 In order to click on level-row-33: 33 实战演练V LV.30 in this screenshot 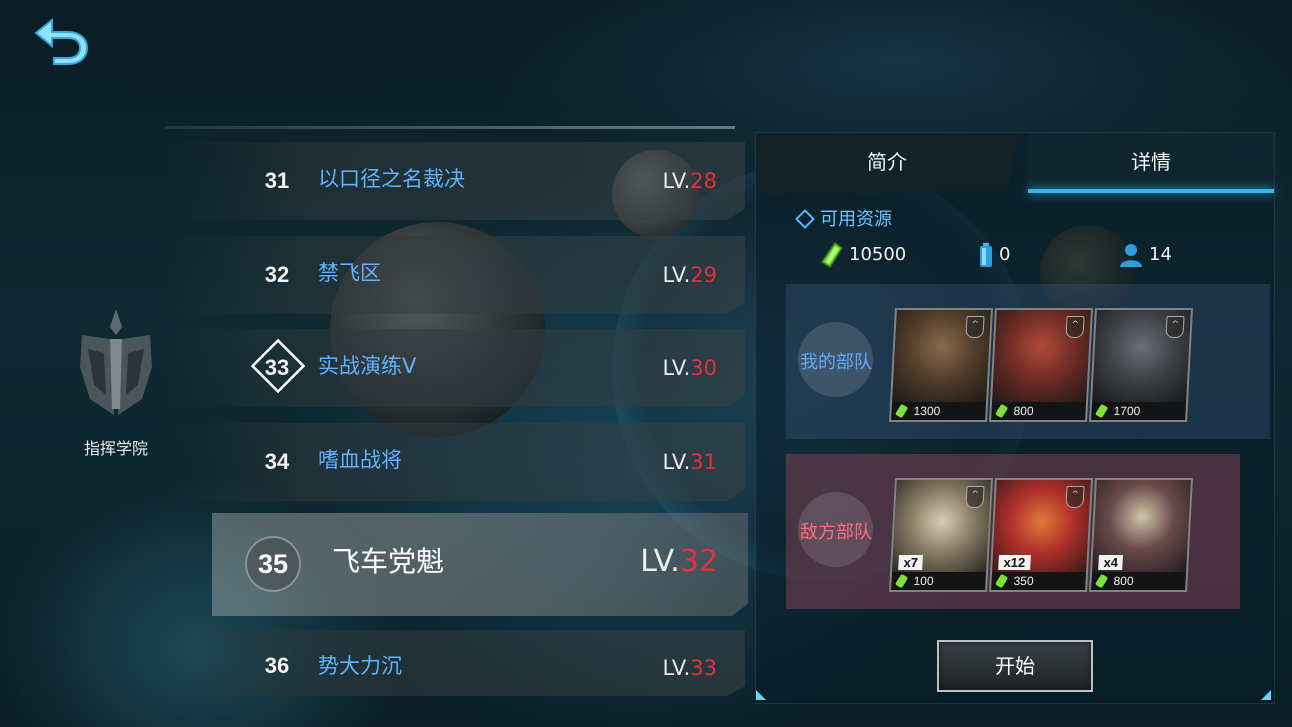, I will do `click(455, 368)`.